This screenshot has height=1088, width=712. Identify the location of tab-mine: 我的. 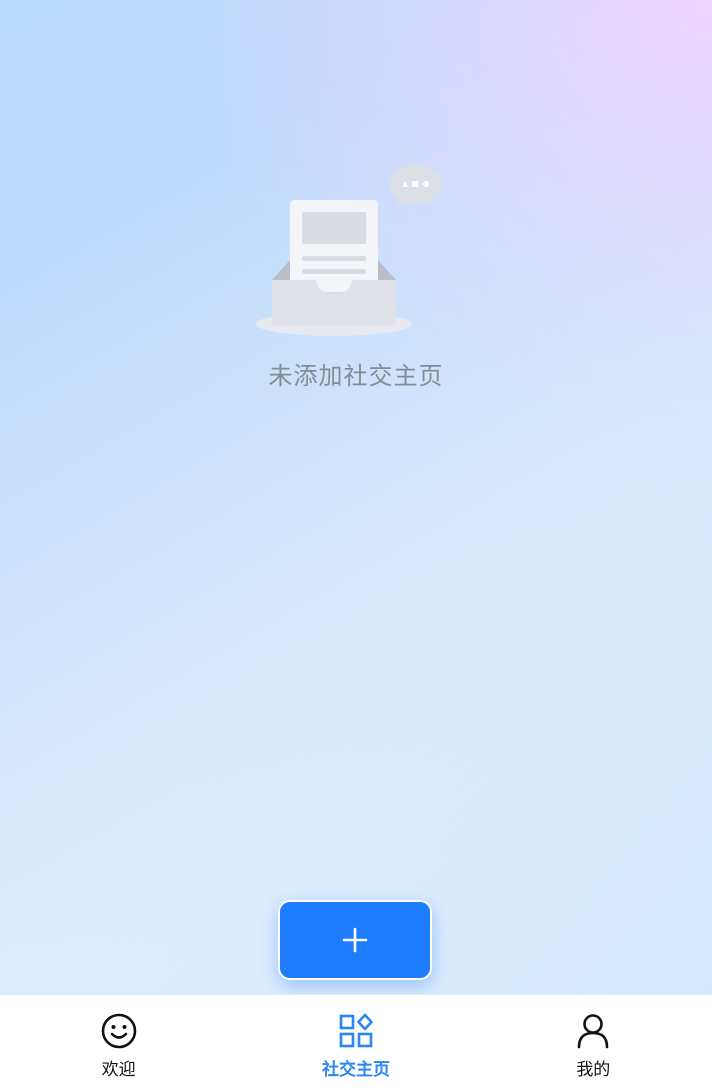
(593, 1041).